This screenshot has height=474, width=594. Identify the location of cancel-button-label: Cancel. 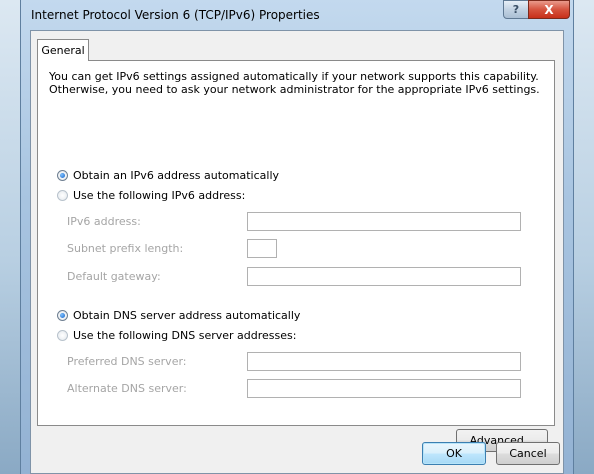
(528, 453).